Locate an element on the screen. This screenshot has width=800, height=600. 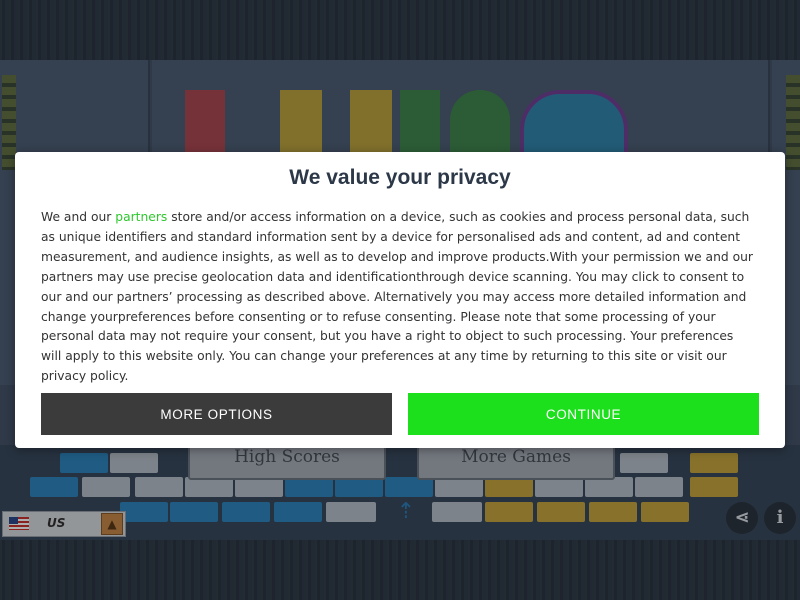
dialog-title: We value your privacy is located at coordinates (400, 177).